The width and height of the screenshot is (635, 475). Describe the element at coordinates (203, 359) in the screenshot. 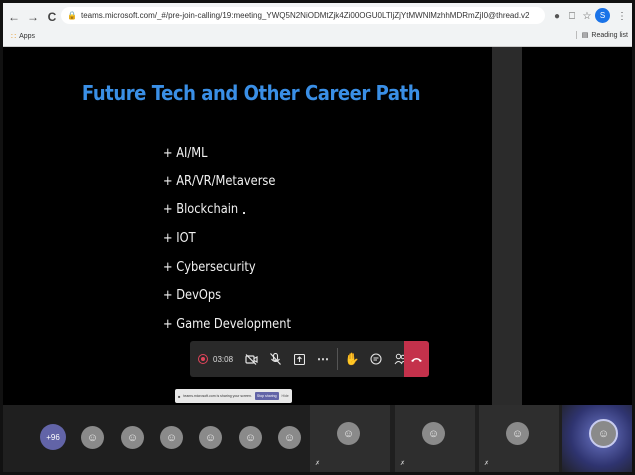

I see `recording-icon` at that location.